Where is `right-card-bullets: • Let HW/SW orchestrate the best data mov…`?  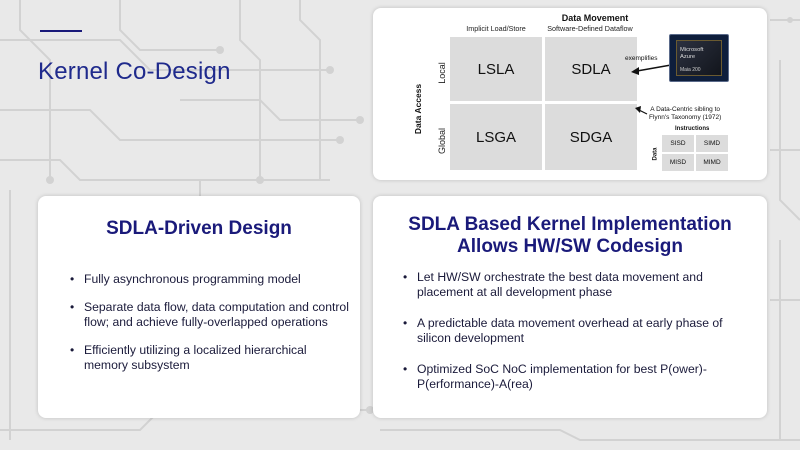
right-card-bullets: • Let HW/SW orchestrate the best data mov… is located at coordinates (581, 339).